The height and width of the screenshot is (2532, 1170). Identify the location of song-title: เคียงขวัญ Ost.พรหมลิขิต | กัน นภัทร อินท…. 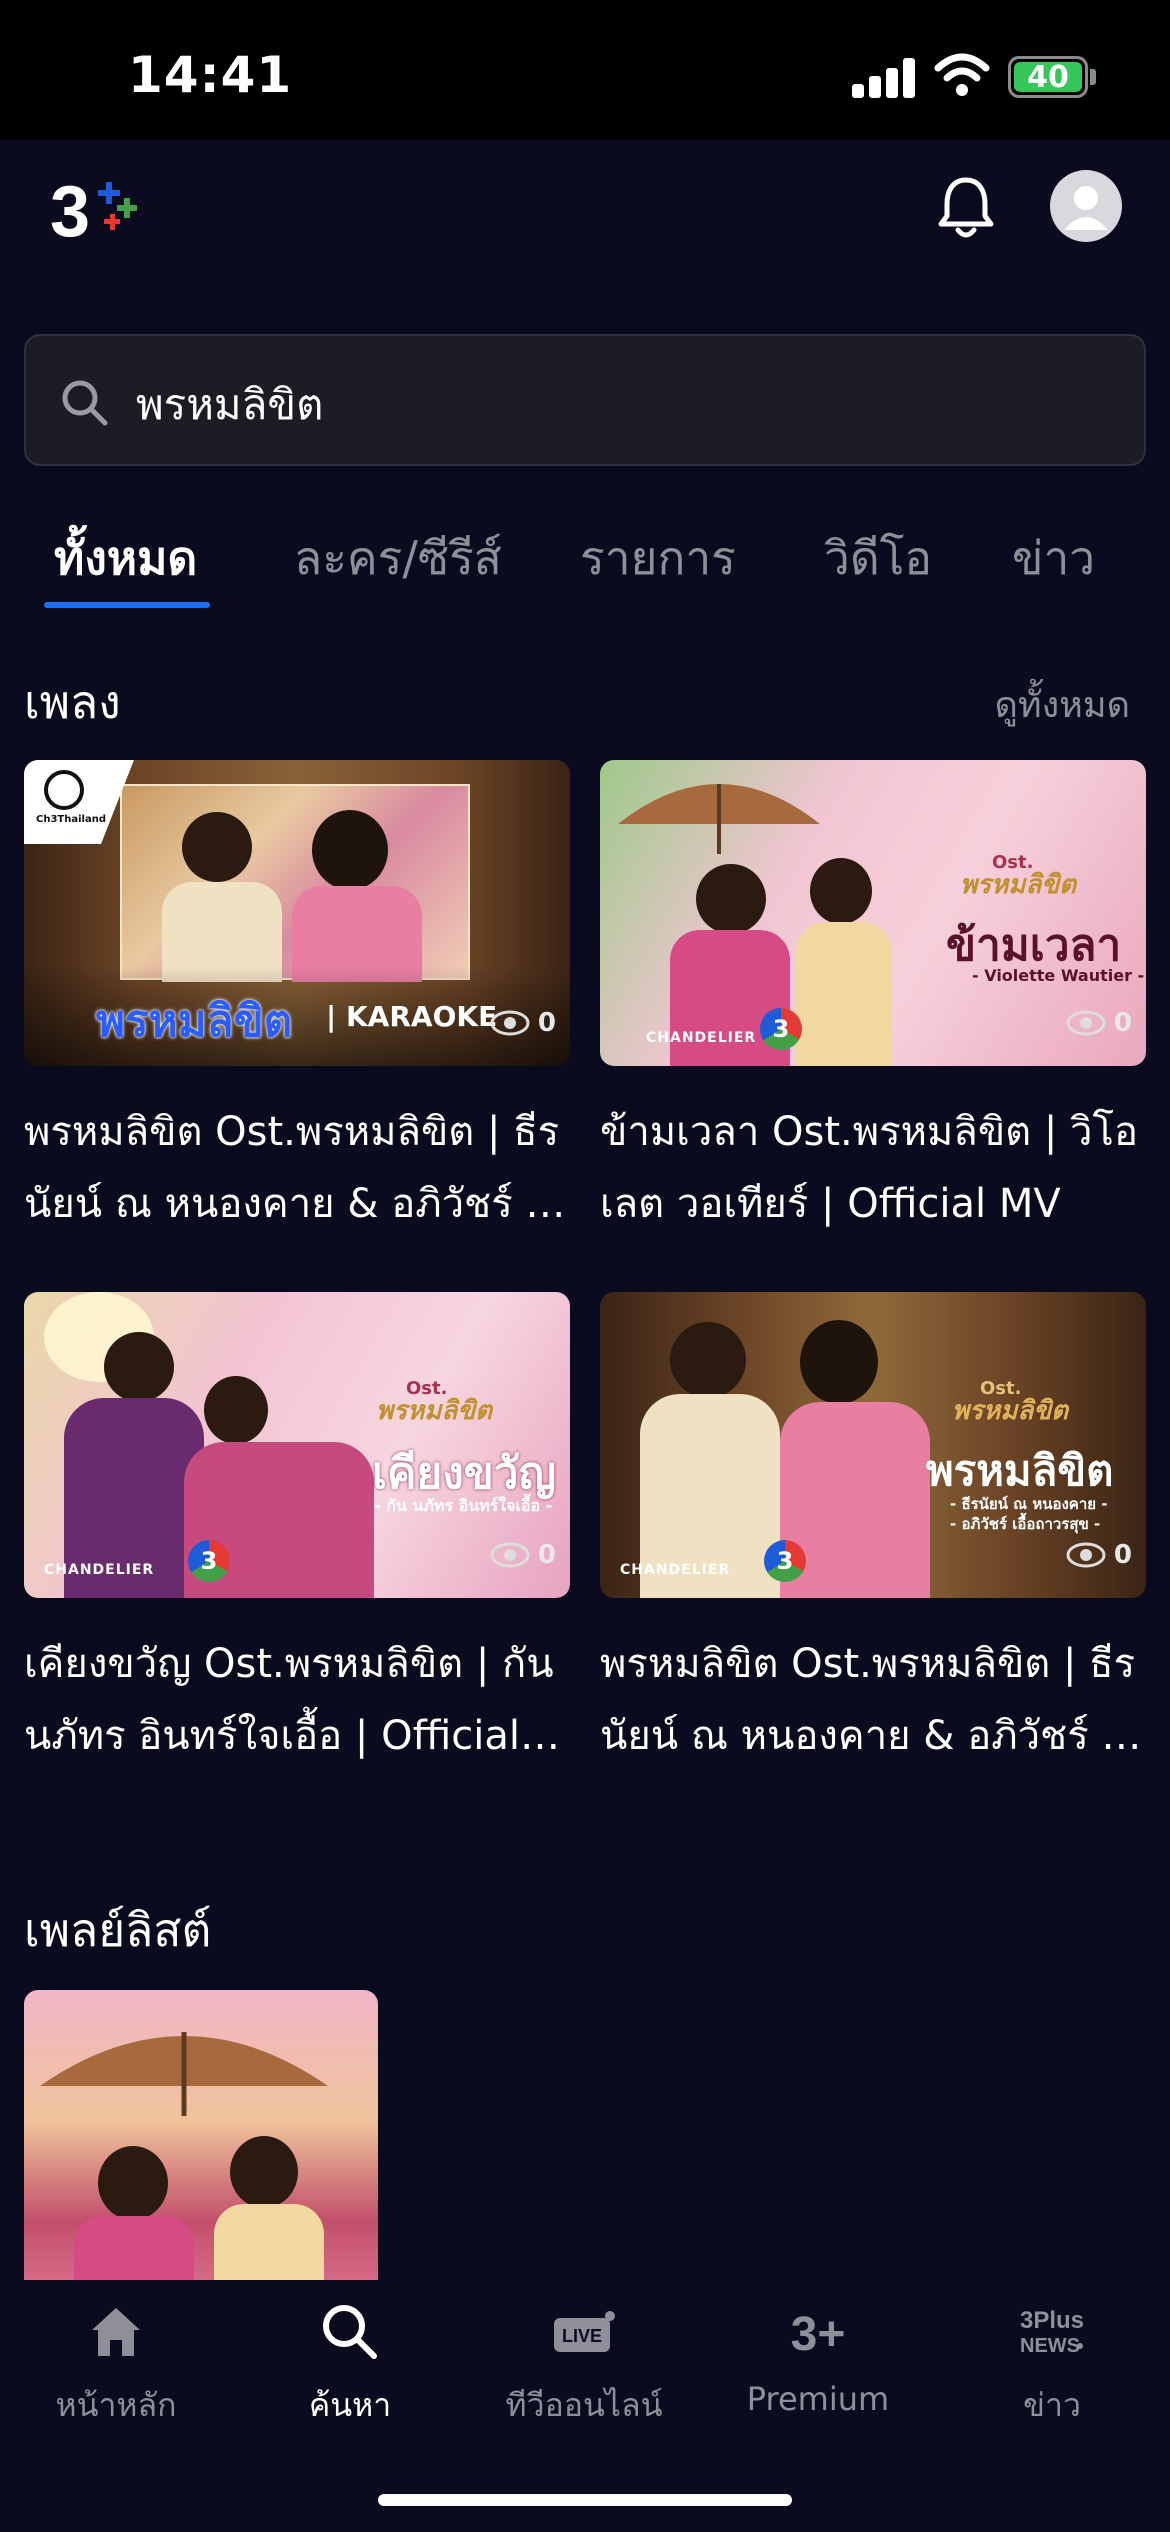
(297, 1700).